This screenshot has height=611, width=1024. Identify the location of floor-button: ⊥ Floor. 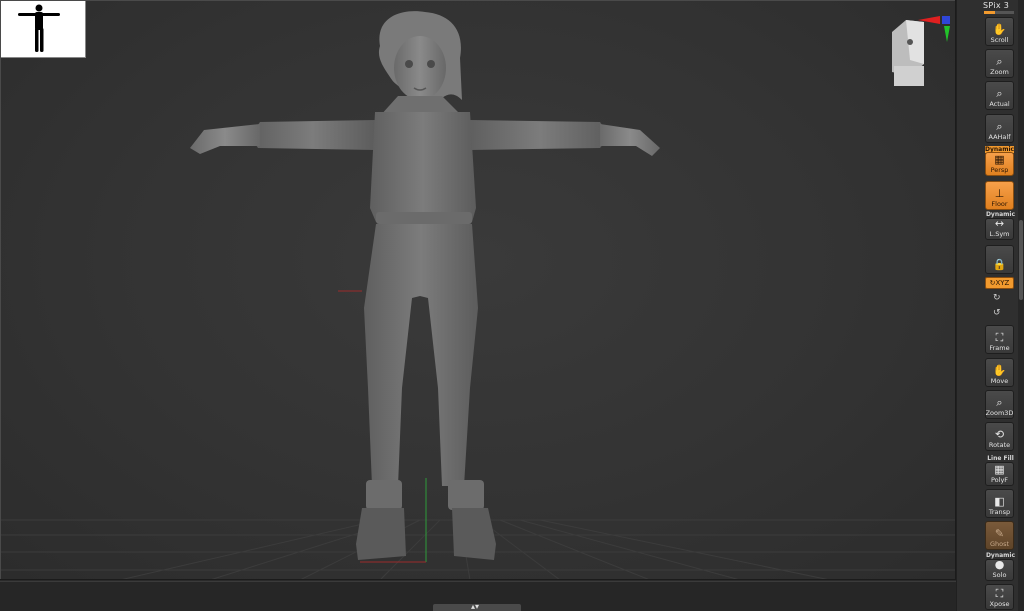
(999, 195).